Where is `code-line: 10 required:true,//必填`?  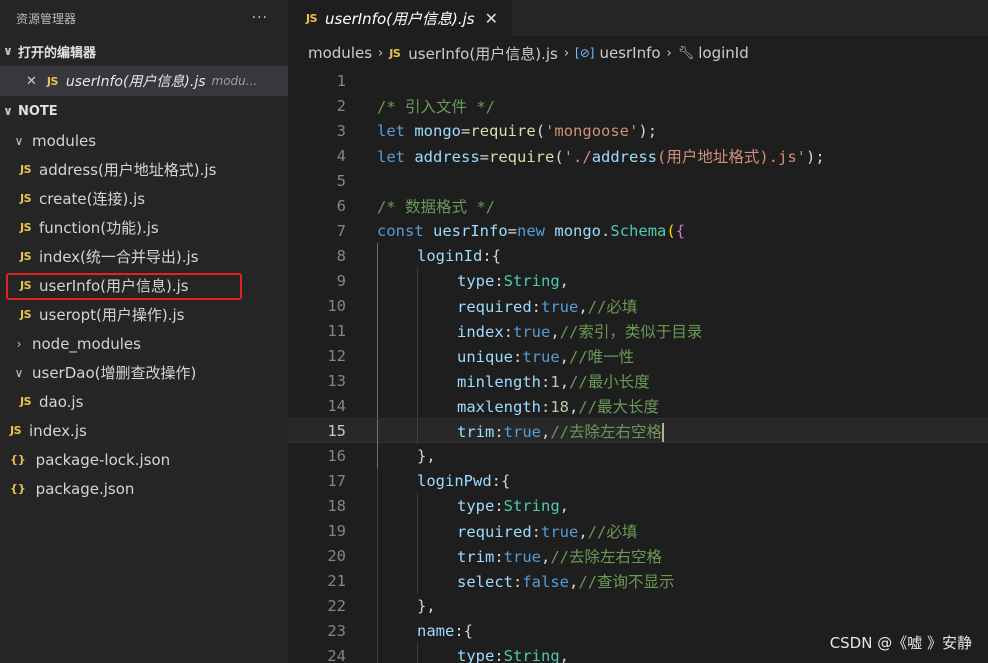 code-line: 10 required:true,//必填 is located at coordinates (638, 305).